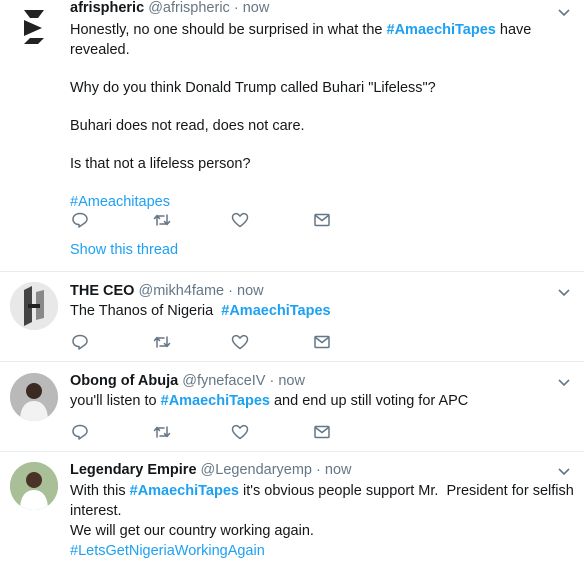  I want to click on display-name: afrispheric, so click(107, 8).